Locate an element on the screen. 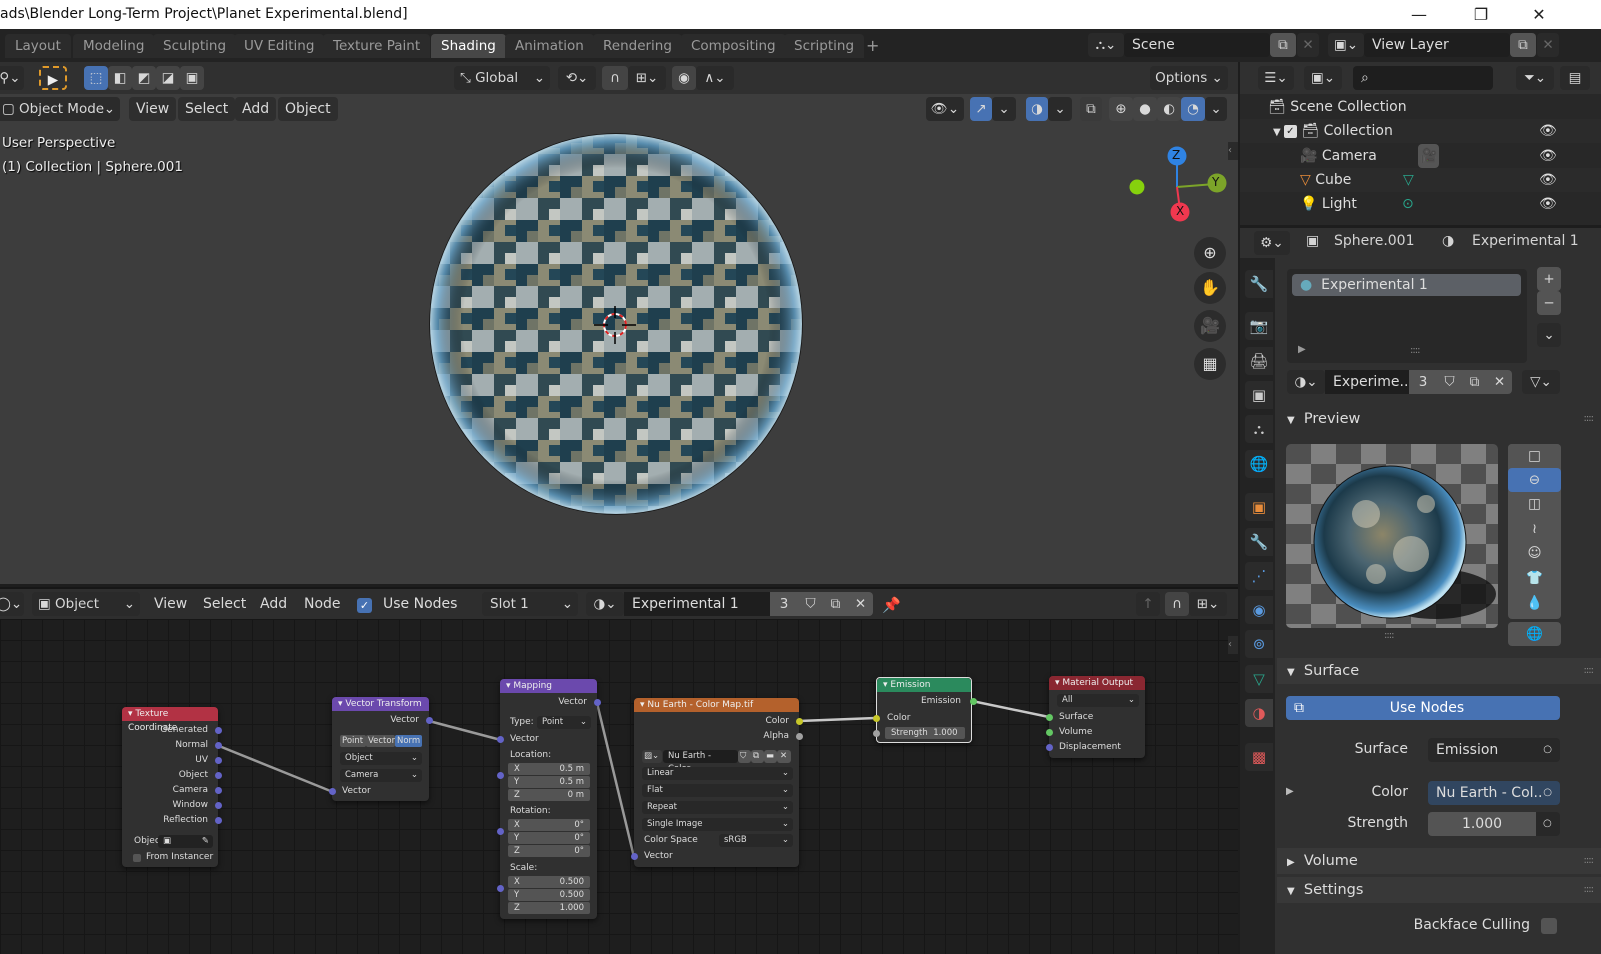  image-duplicate-button: ⧉ is located at coordinates (757, 756).